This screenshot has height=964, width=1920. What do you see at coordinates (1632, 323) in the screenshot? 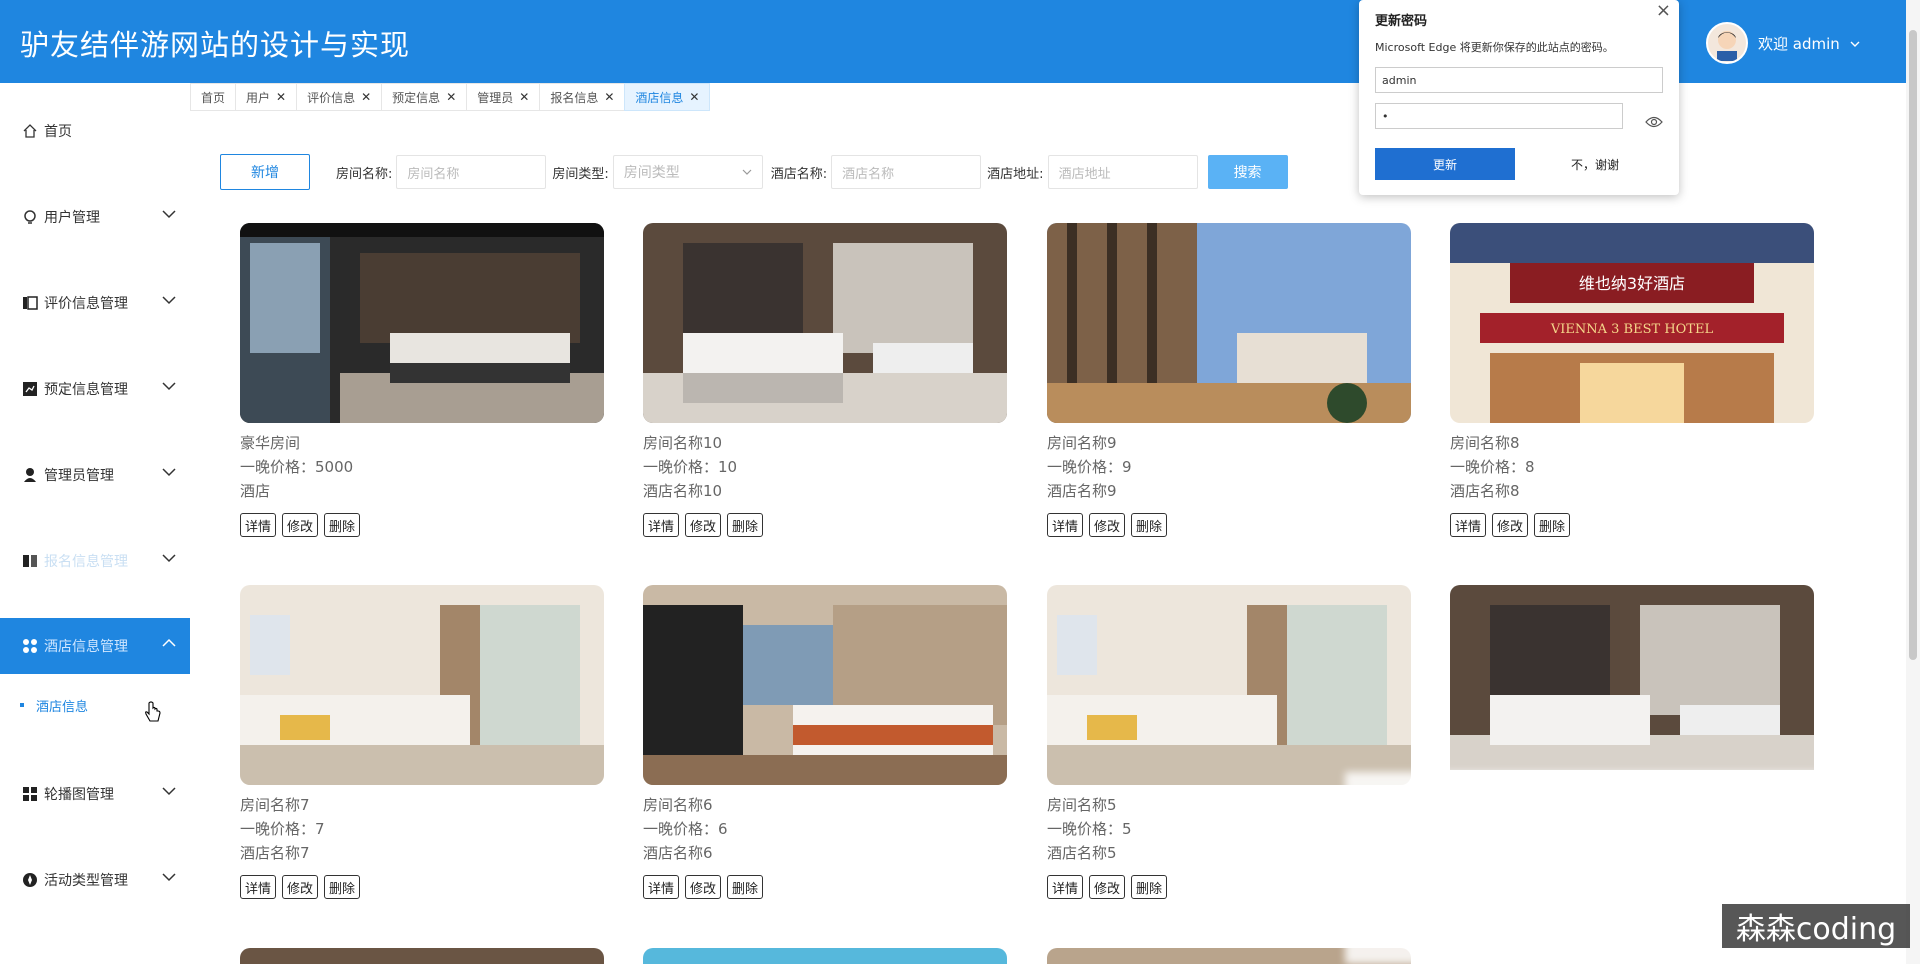
I see `room-image: 维也纳3好酒店 VIENNA 3 BEST HOTEL` at bounding box center [1632, 323].